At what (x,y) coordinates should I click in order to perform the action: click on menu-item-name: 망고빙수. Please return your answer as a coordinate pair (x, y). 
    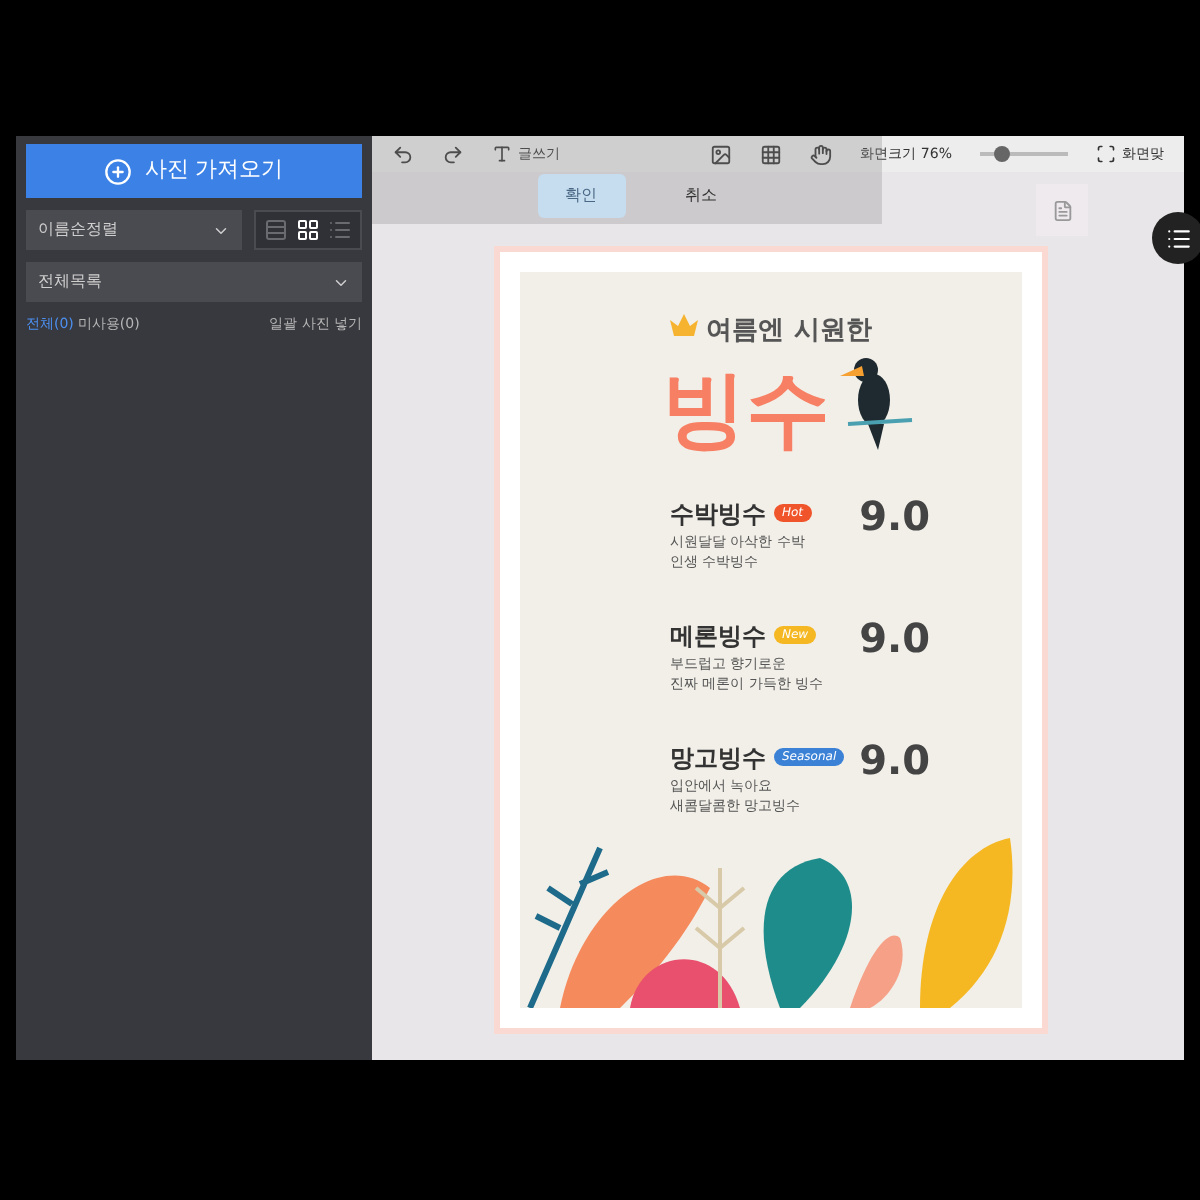
    Looking at the image, I should click on (718, 758).